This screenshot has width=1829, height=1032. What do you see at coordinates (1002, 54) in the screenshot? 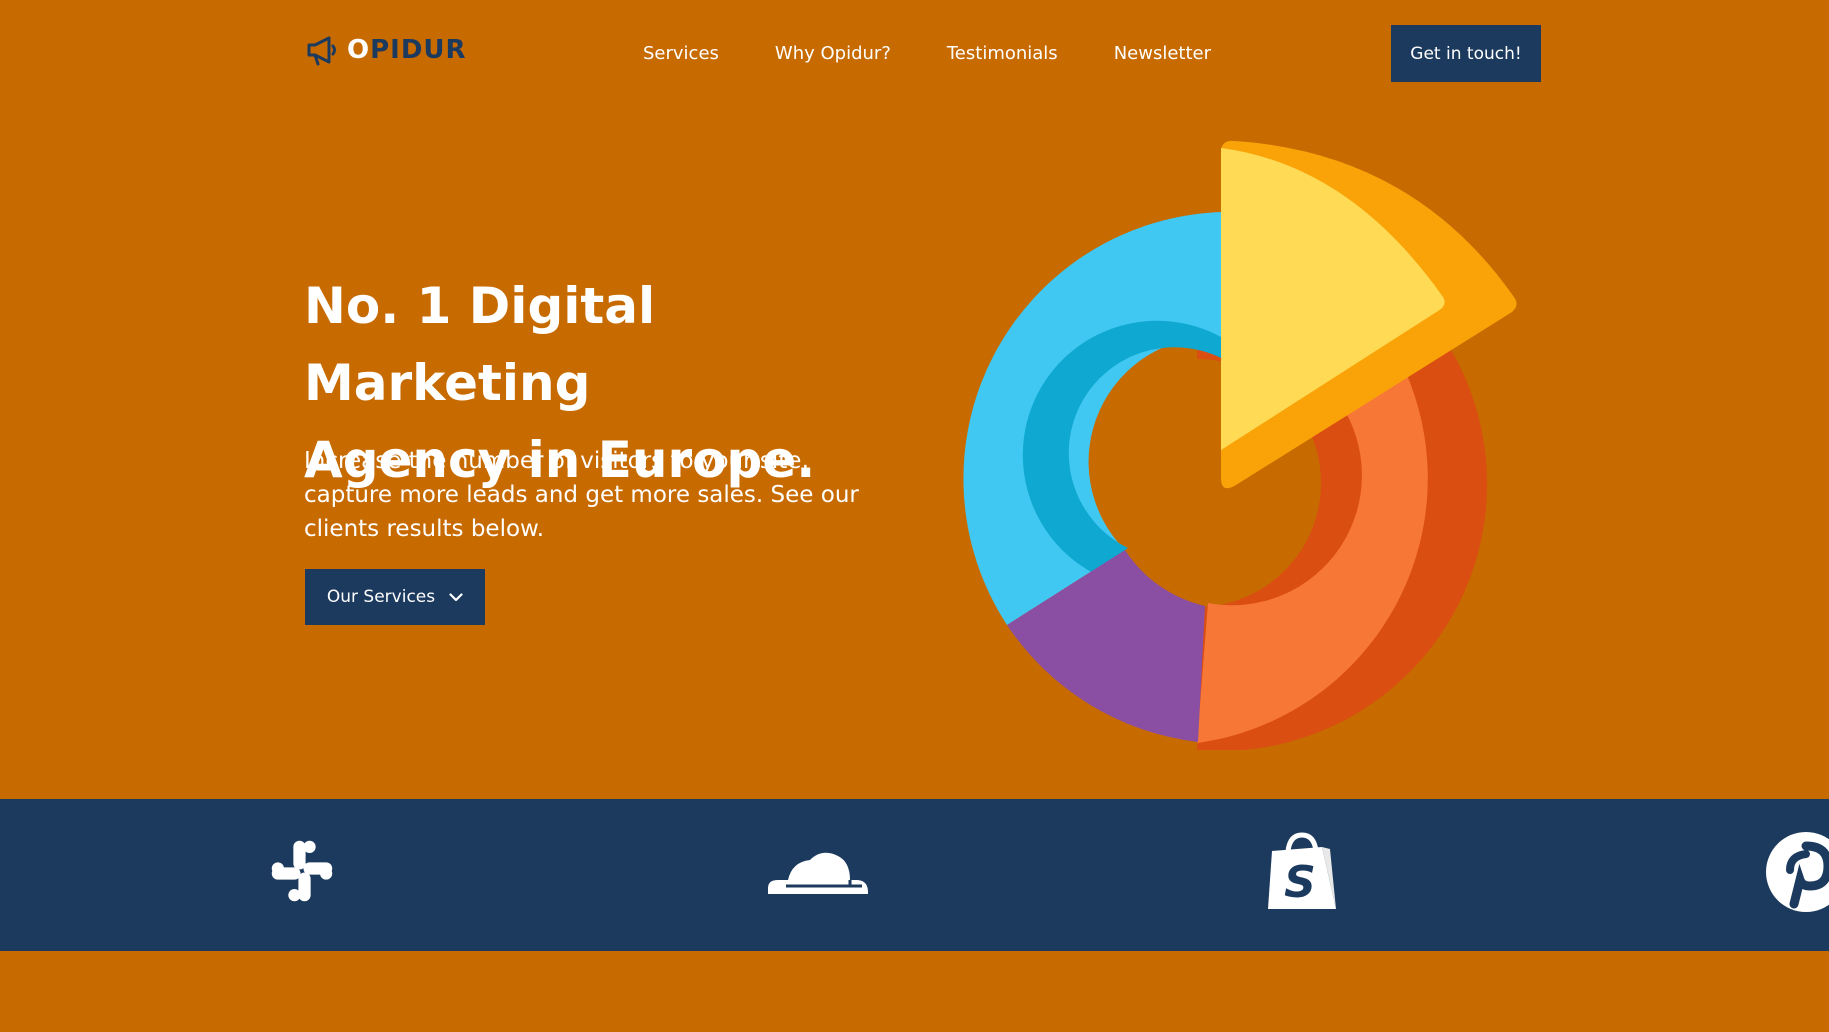
I see `nav-testimonials: Testimonials` at bounding box center [1002, 54].